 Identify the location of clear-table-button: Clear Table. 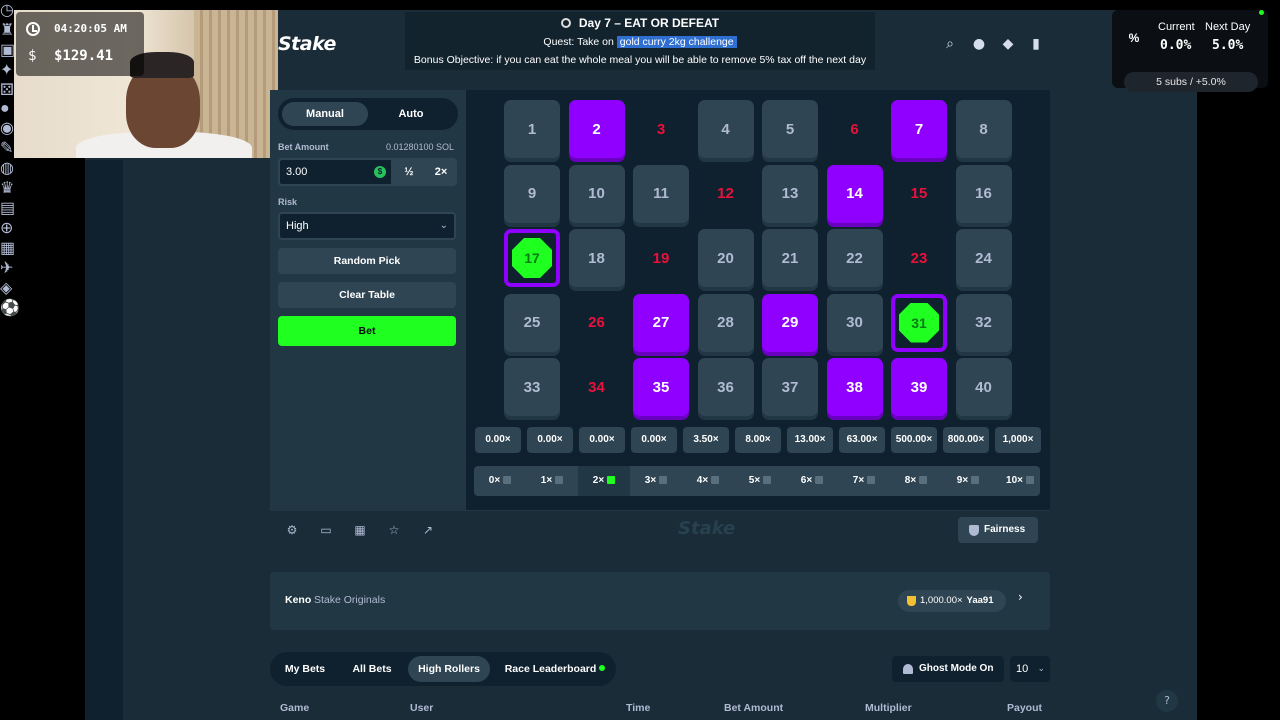
(367, 295).